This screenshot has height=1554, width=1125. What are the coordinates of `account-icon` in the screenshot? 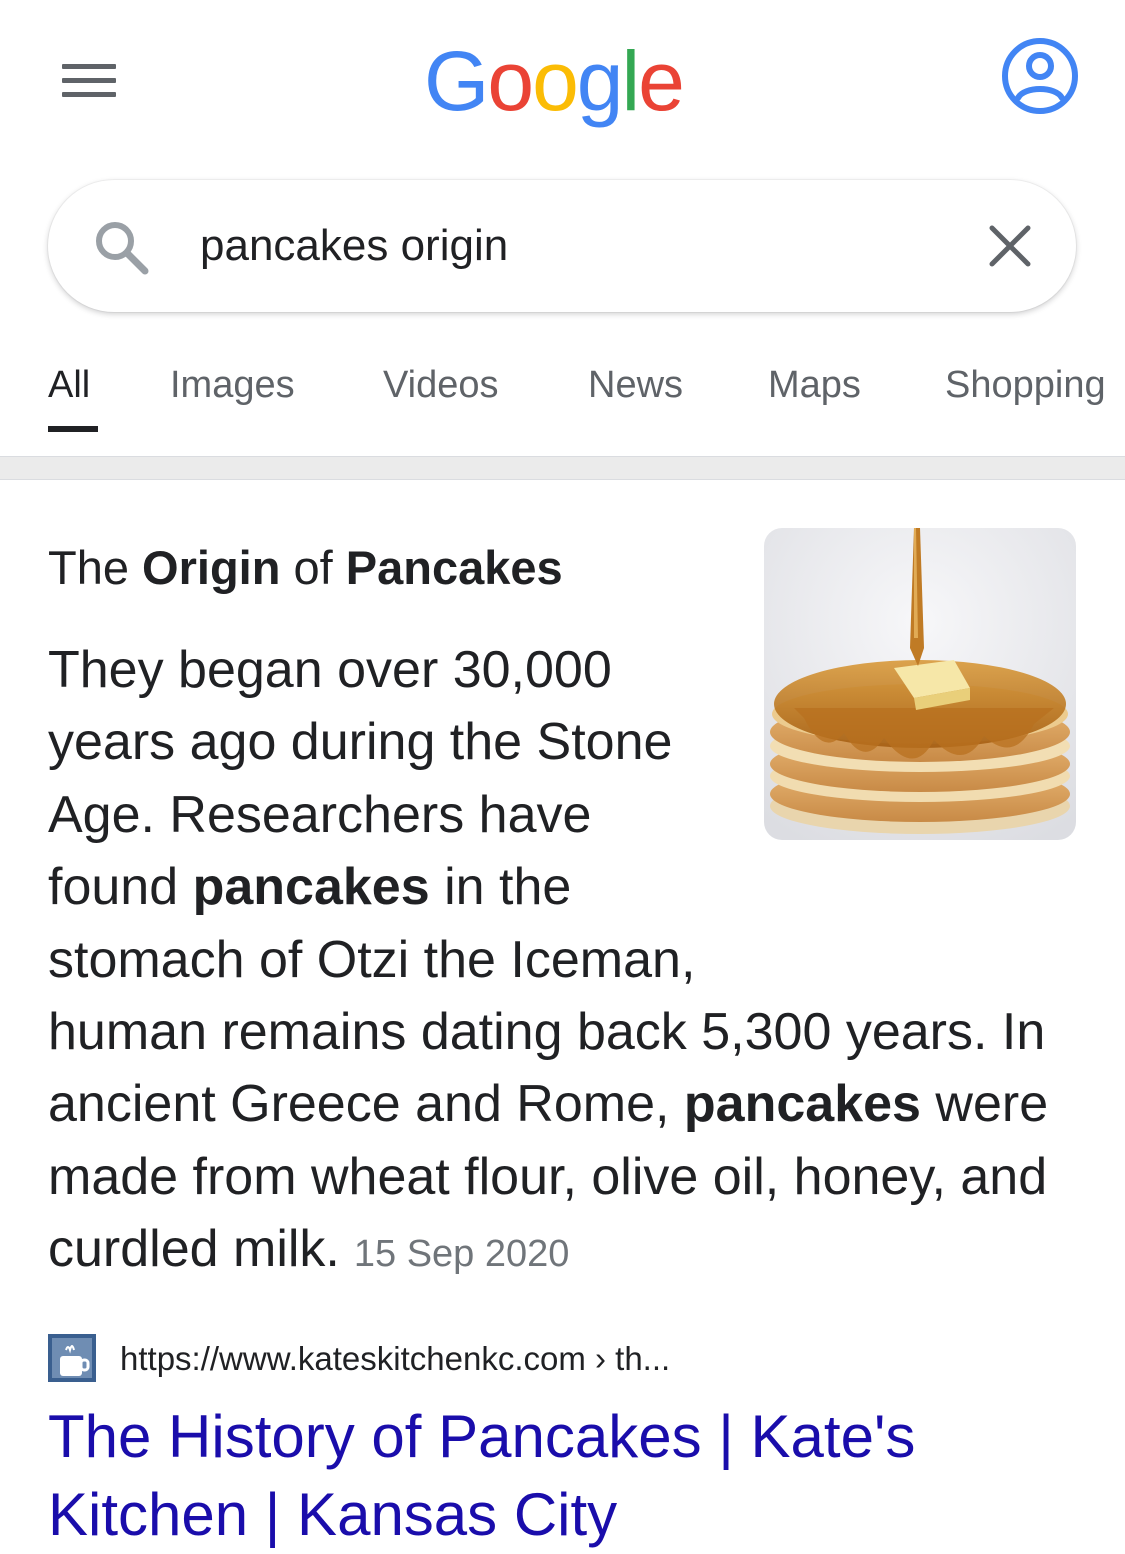 It's located at (1040, 76).